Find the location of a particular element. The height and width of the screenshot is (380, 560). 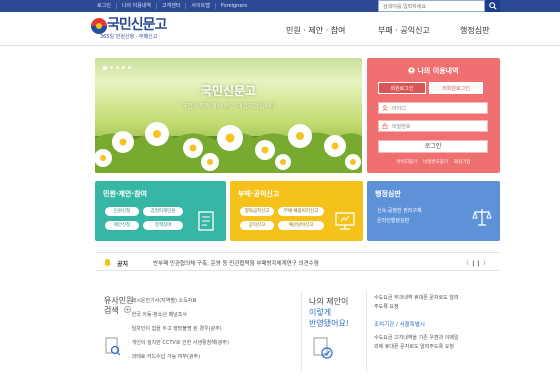

search-button is located at coordinates (492, 6).